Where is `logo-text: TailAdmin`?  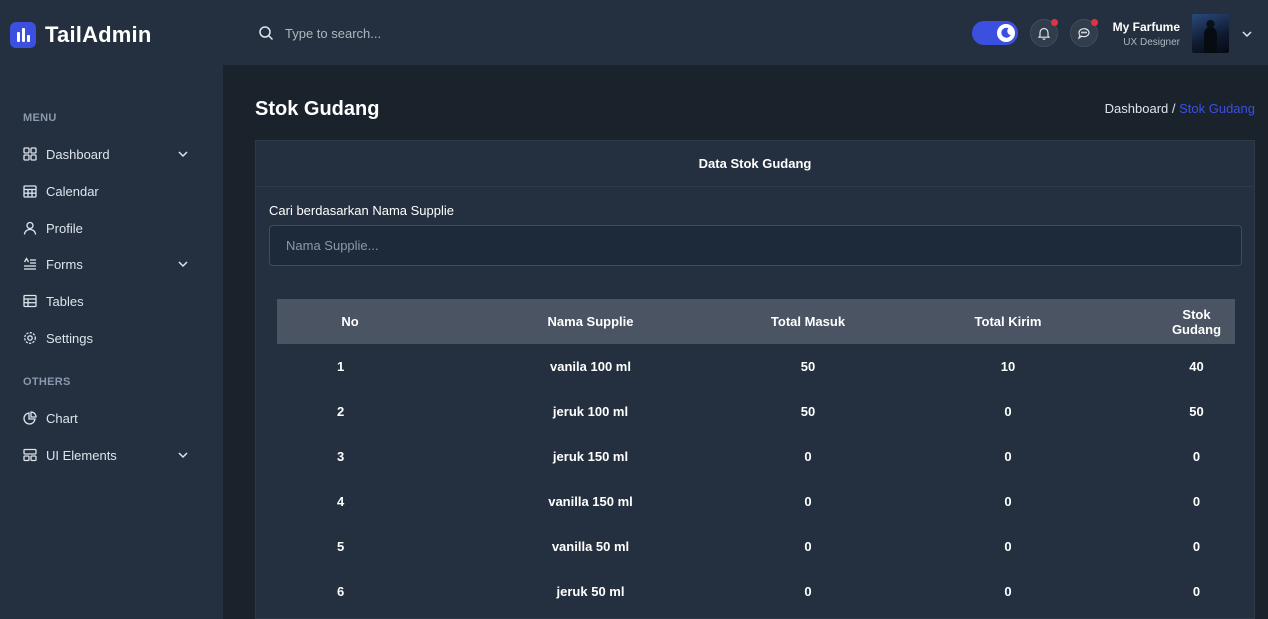 logo-text: TailAdmin is located at coordinates (98, 34).